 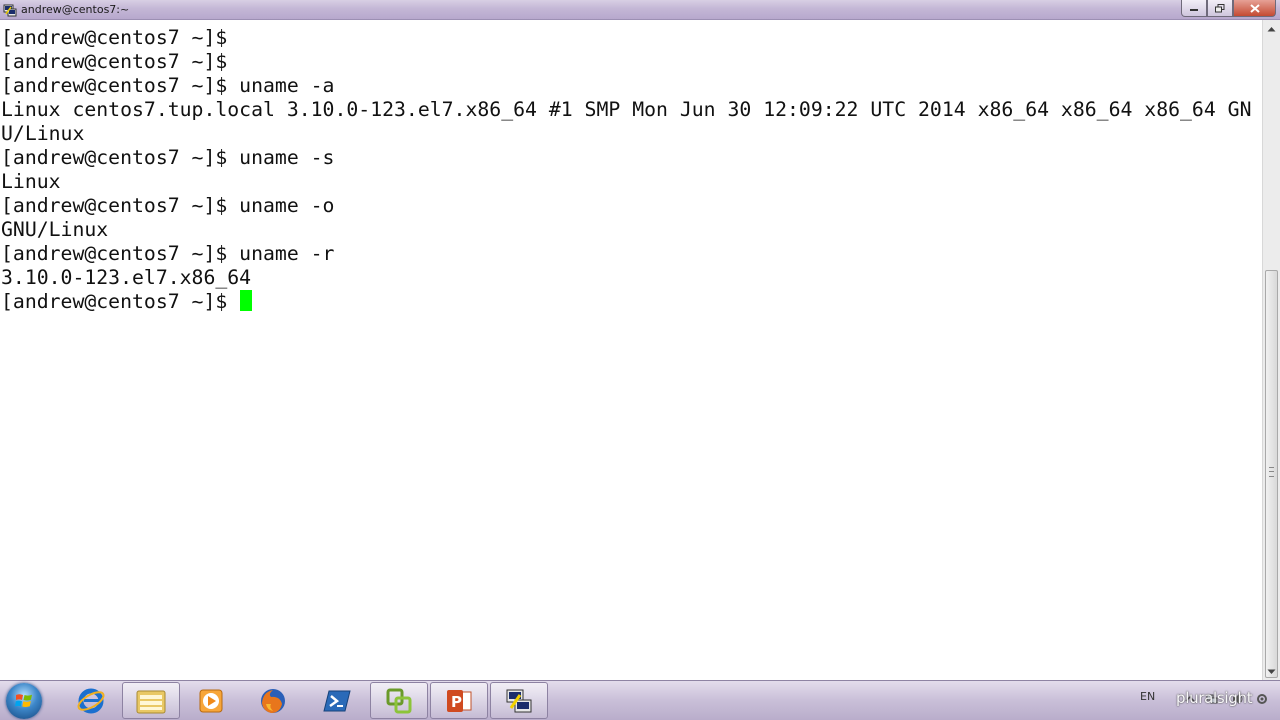 I want to click on taskbar-powershell, so click(x=337, y=700).